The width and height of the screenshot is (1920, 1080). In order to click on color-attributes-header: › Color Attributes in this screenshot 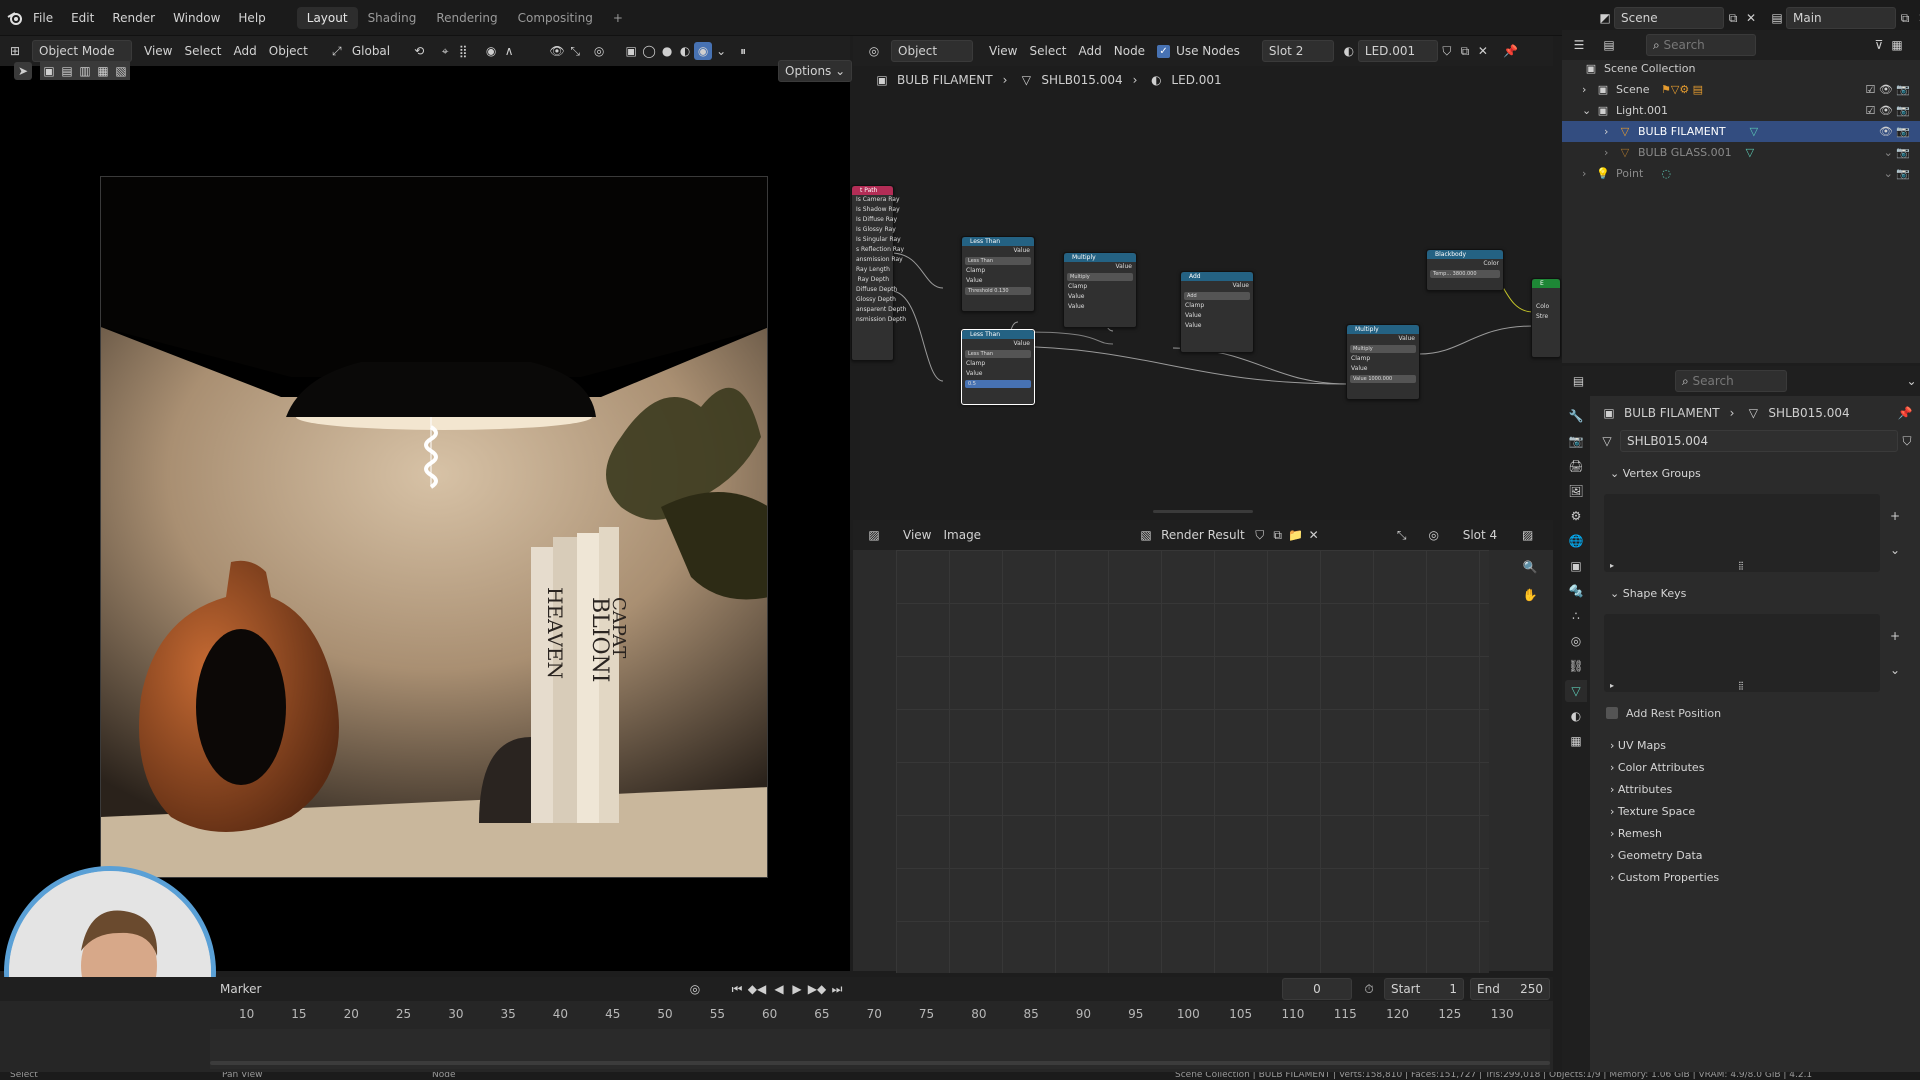, I will do `click(1756, 767)`.